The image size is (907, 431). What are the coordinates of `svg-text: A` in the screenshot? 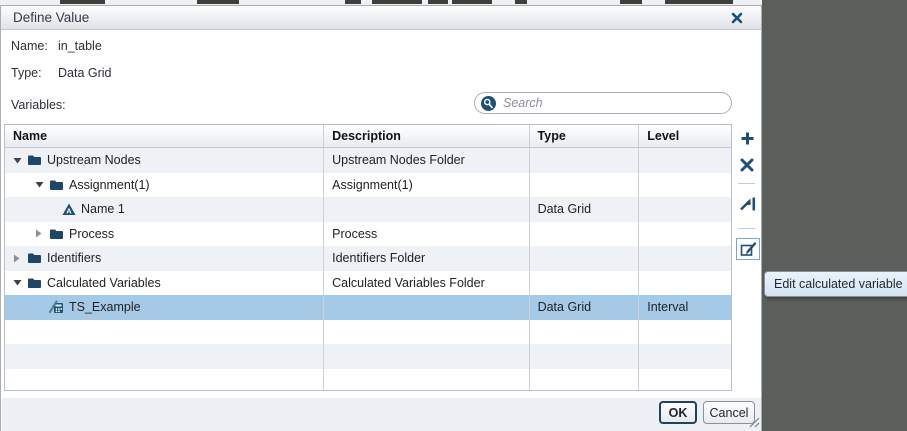 It's located at (69, 210).